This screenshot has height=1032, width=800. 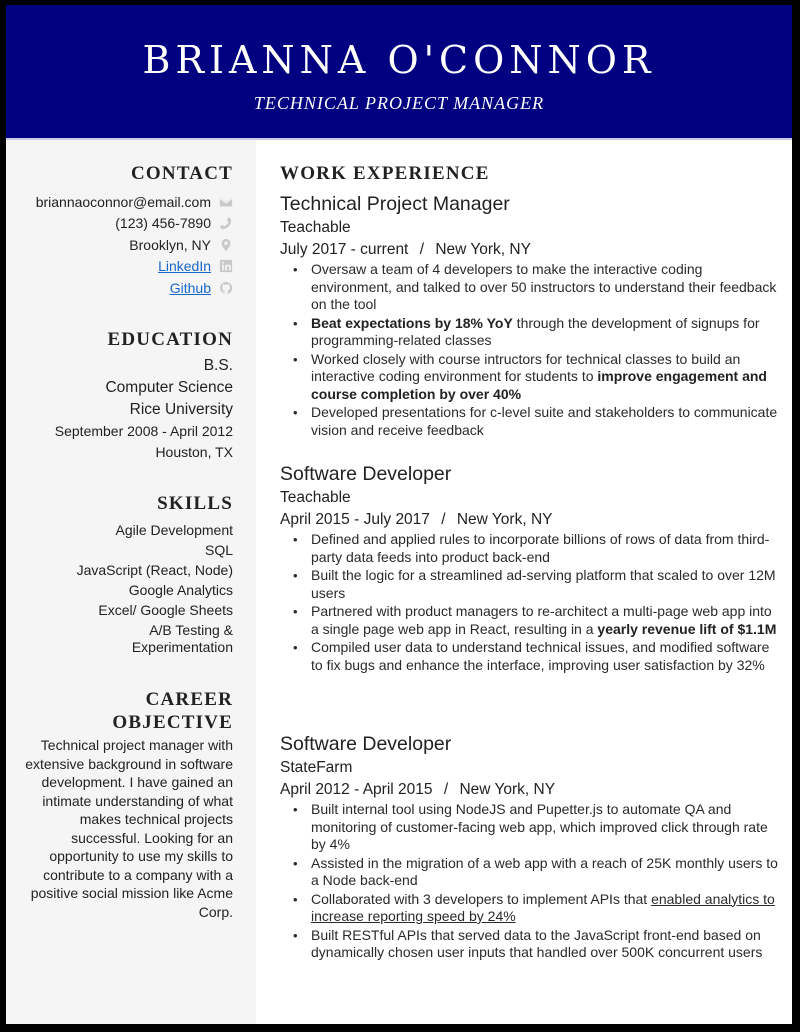 What do you see at coordinates (194, 452) in the screenshot?
I see `education-location: Houston, TX` at bounding box center [194, 452].